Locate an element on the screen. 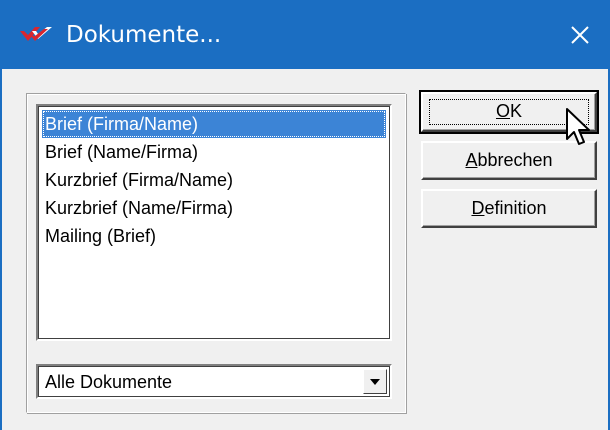 Image resolution: width=610 pixels, height=430 pixels. dropdown-arrow-icon is located at coordinates (375, 381).